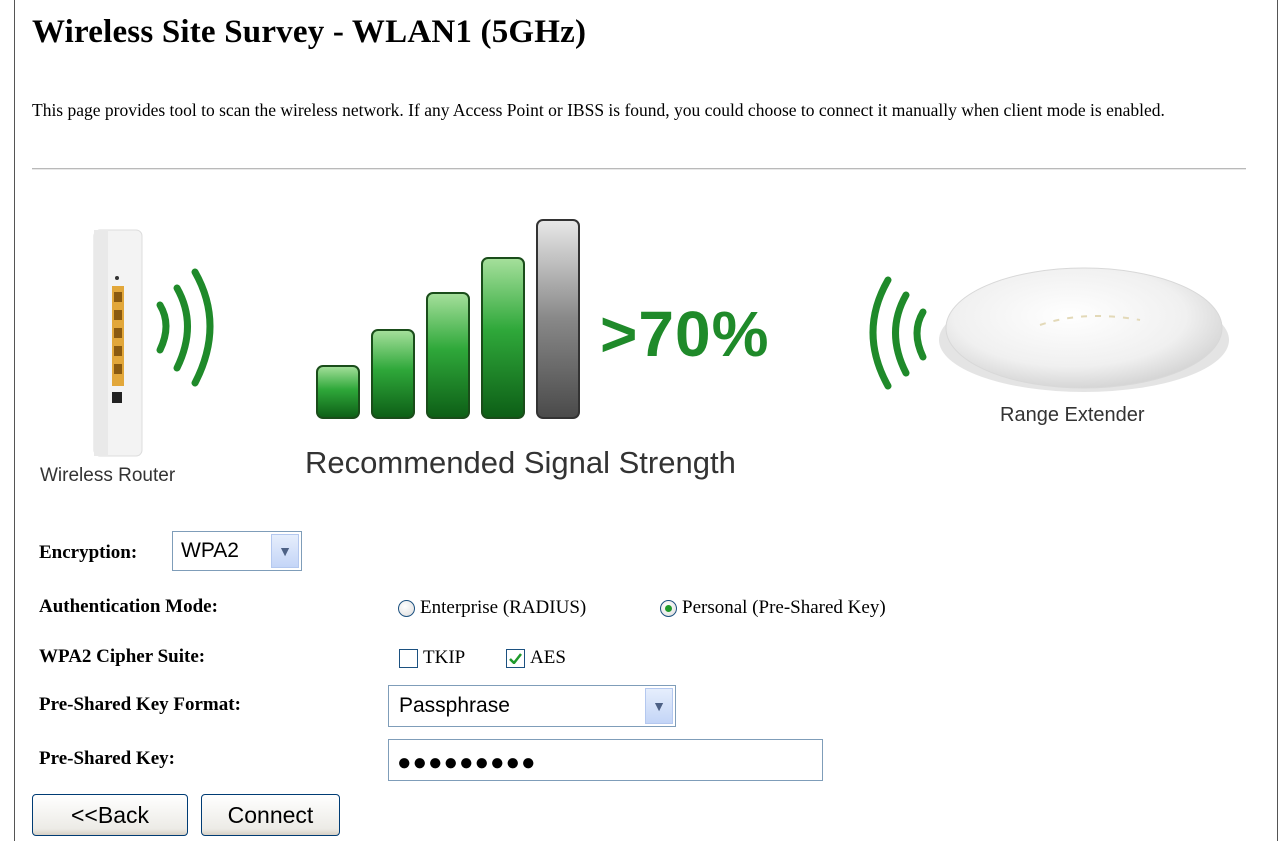 This screenshot has width=1279, height=841. Describe the element at coordinates (685, 334) in the screenshot. I see `signal-percent: >70%` at that location.